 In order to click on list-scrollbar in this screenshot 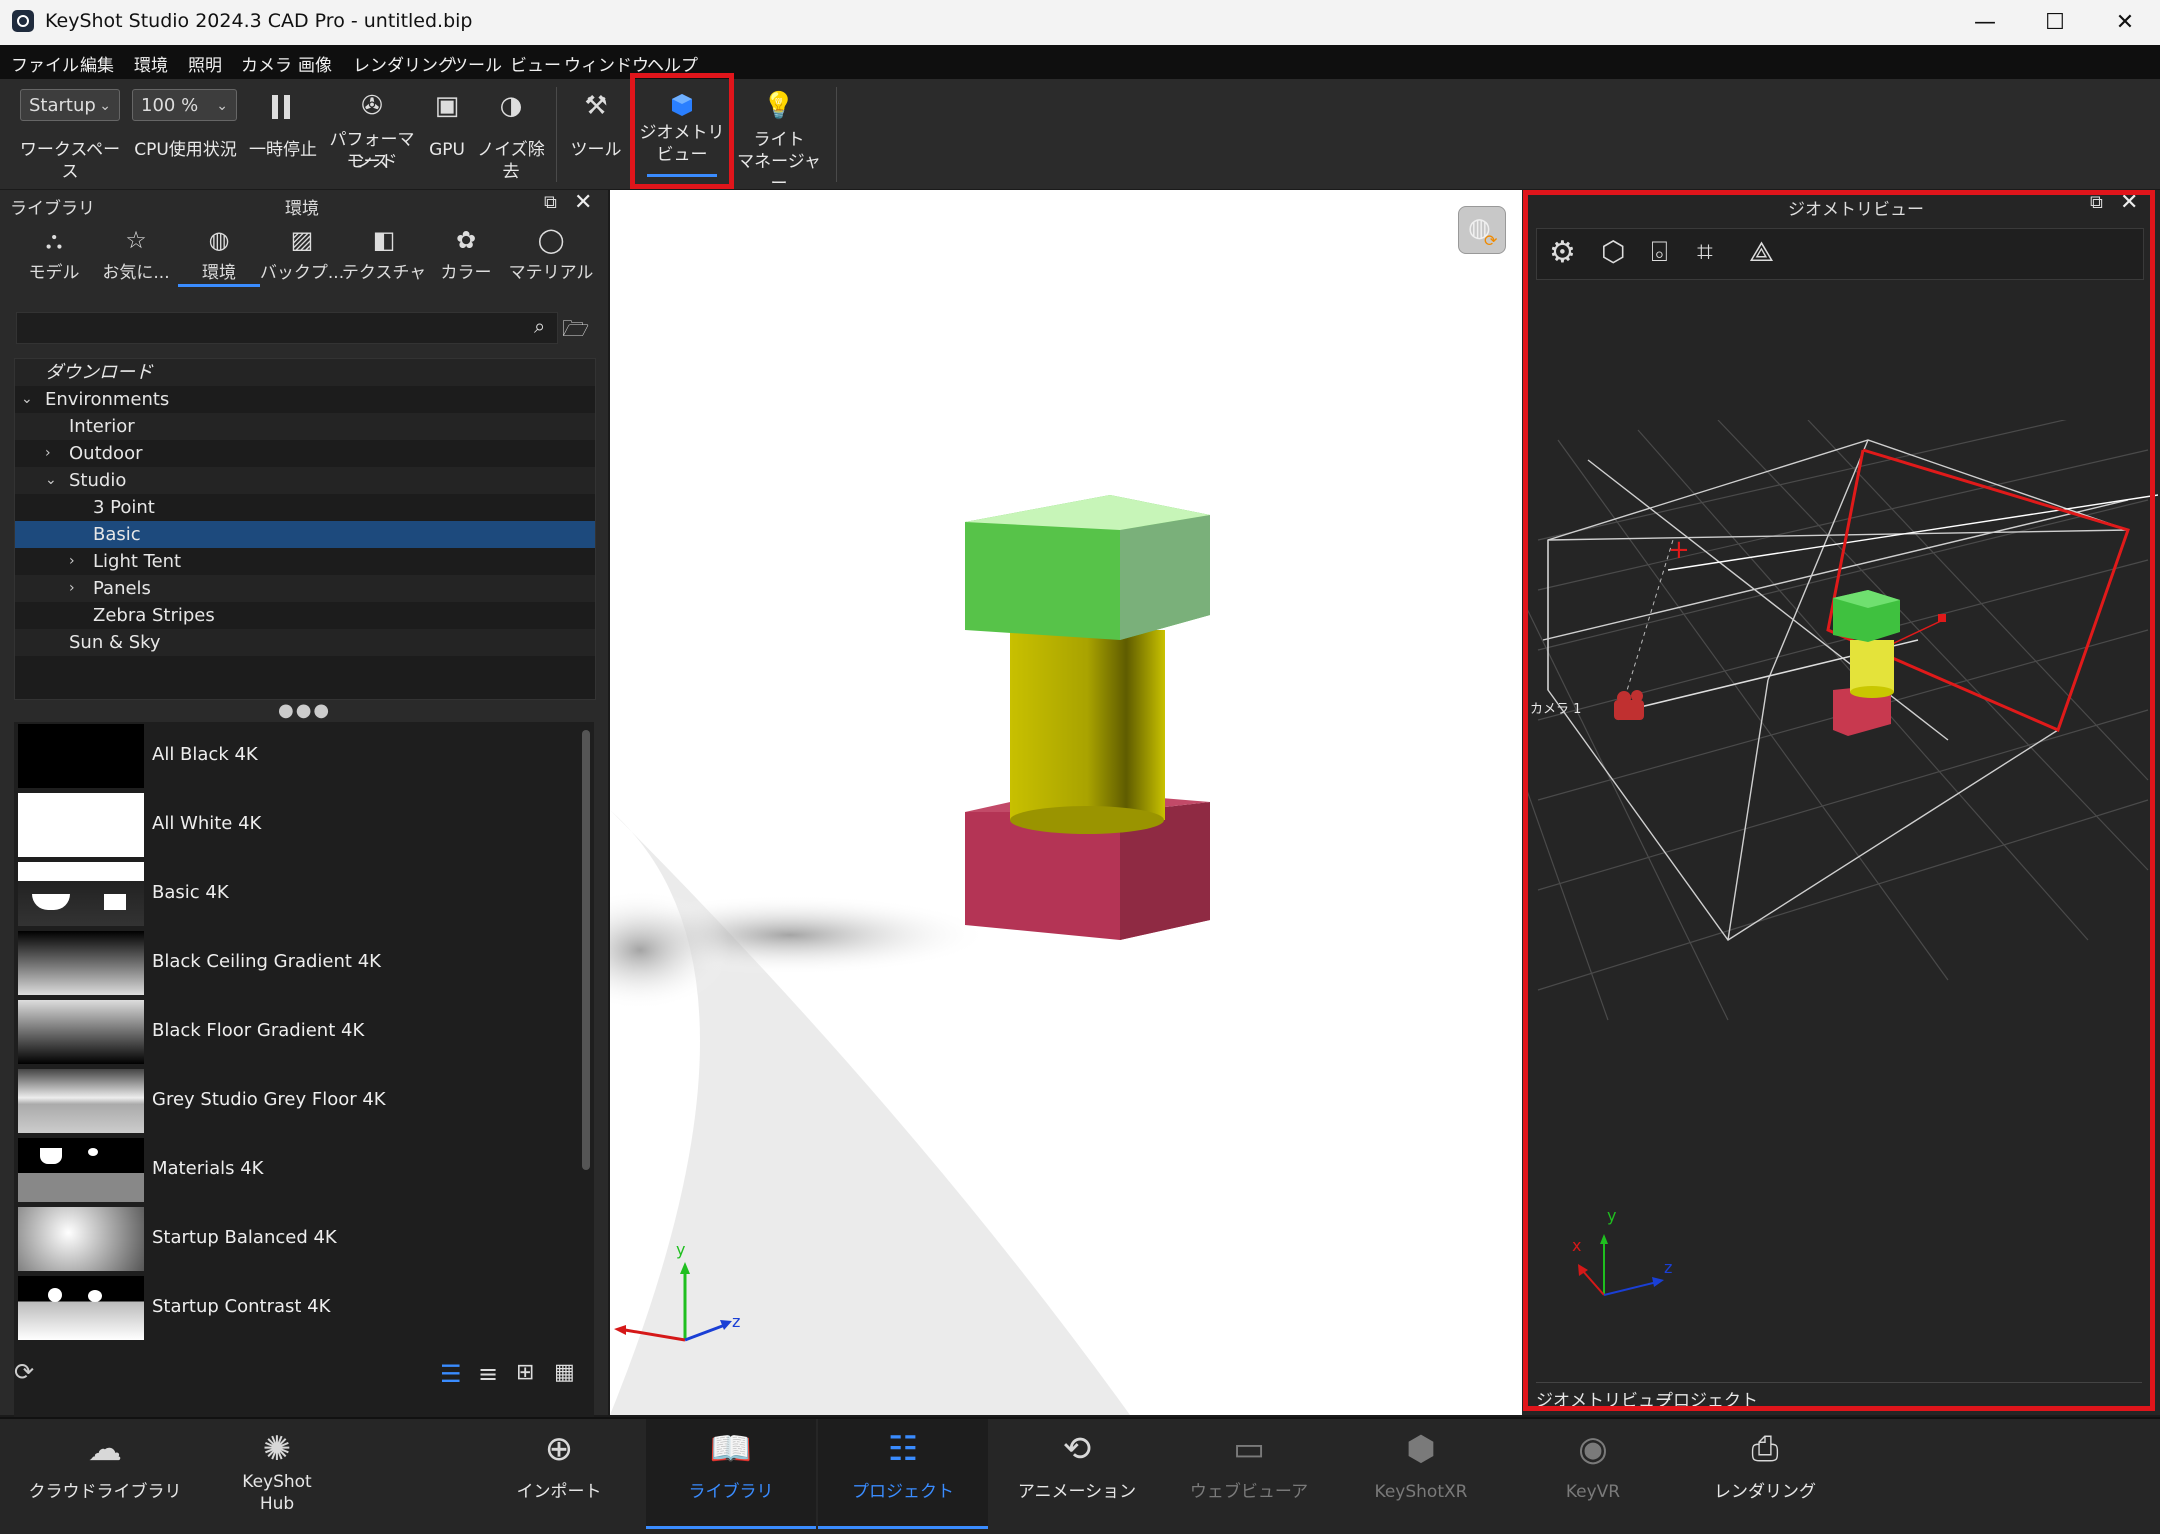, I will do `click(586, 950)`.